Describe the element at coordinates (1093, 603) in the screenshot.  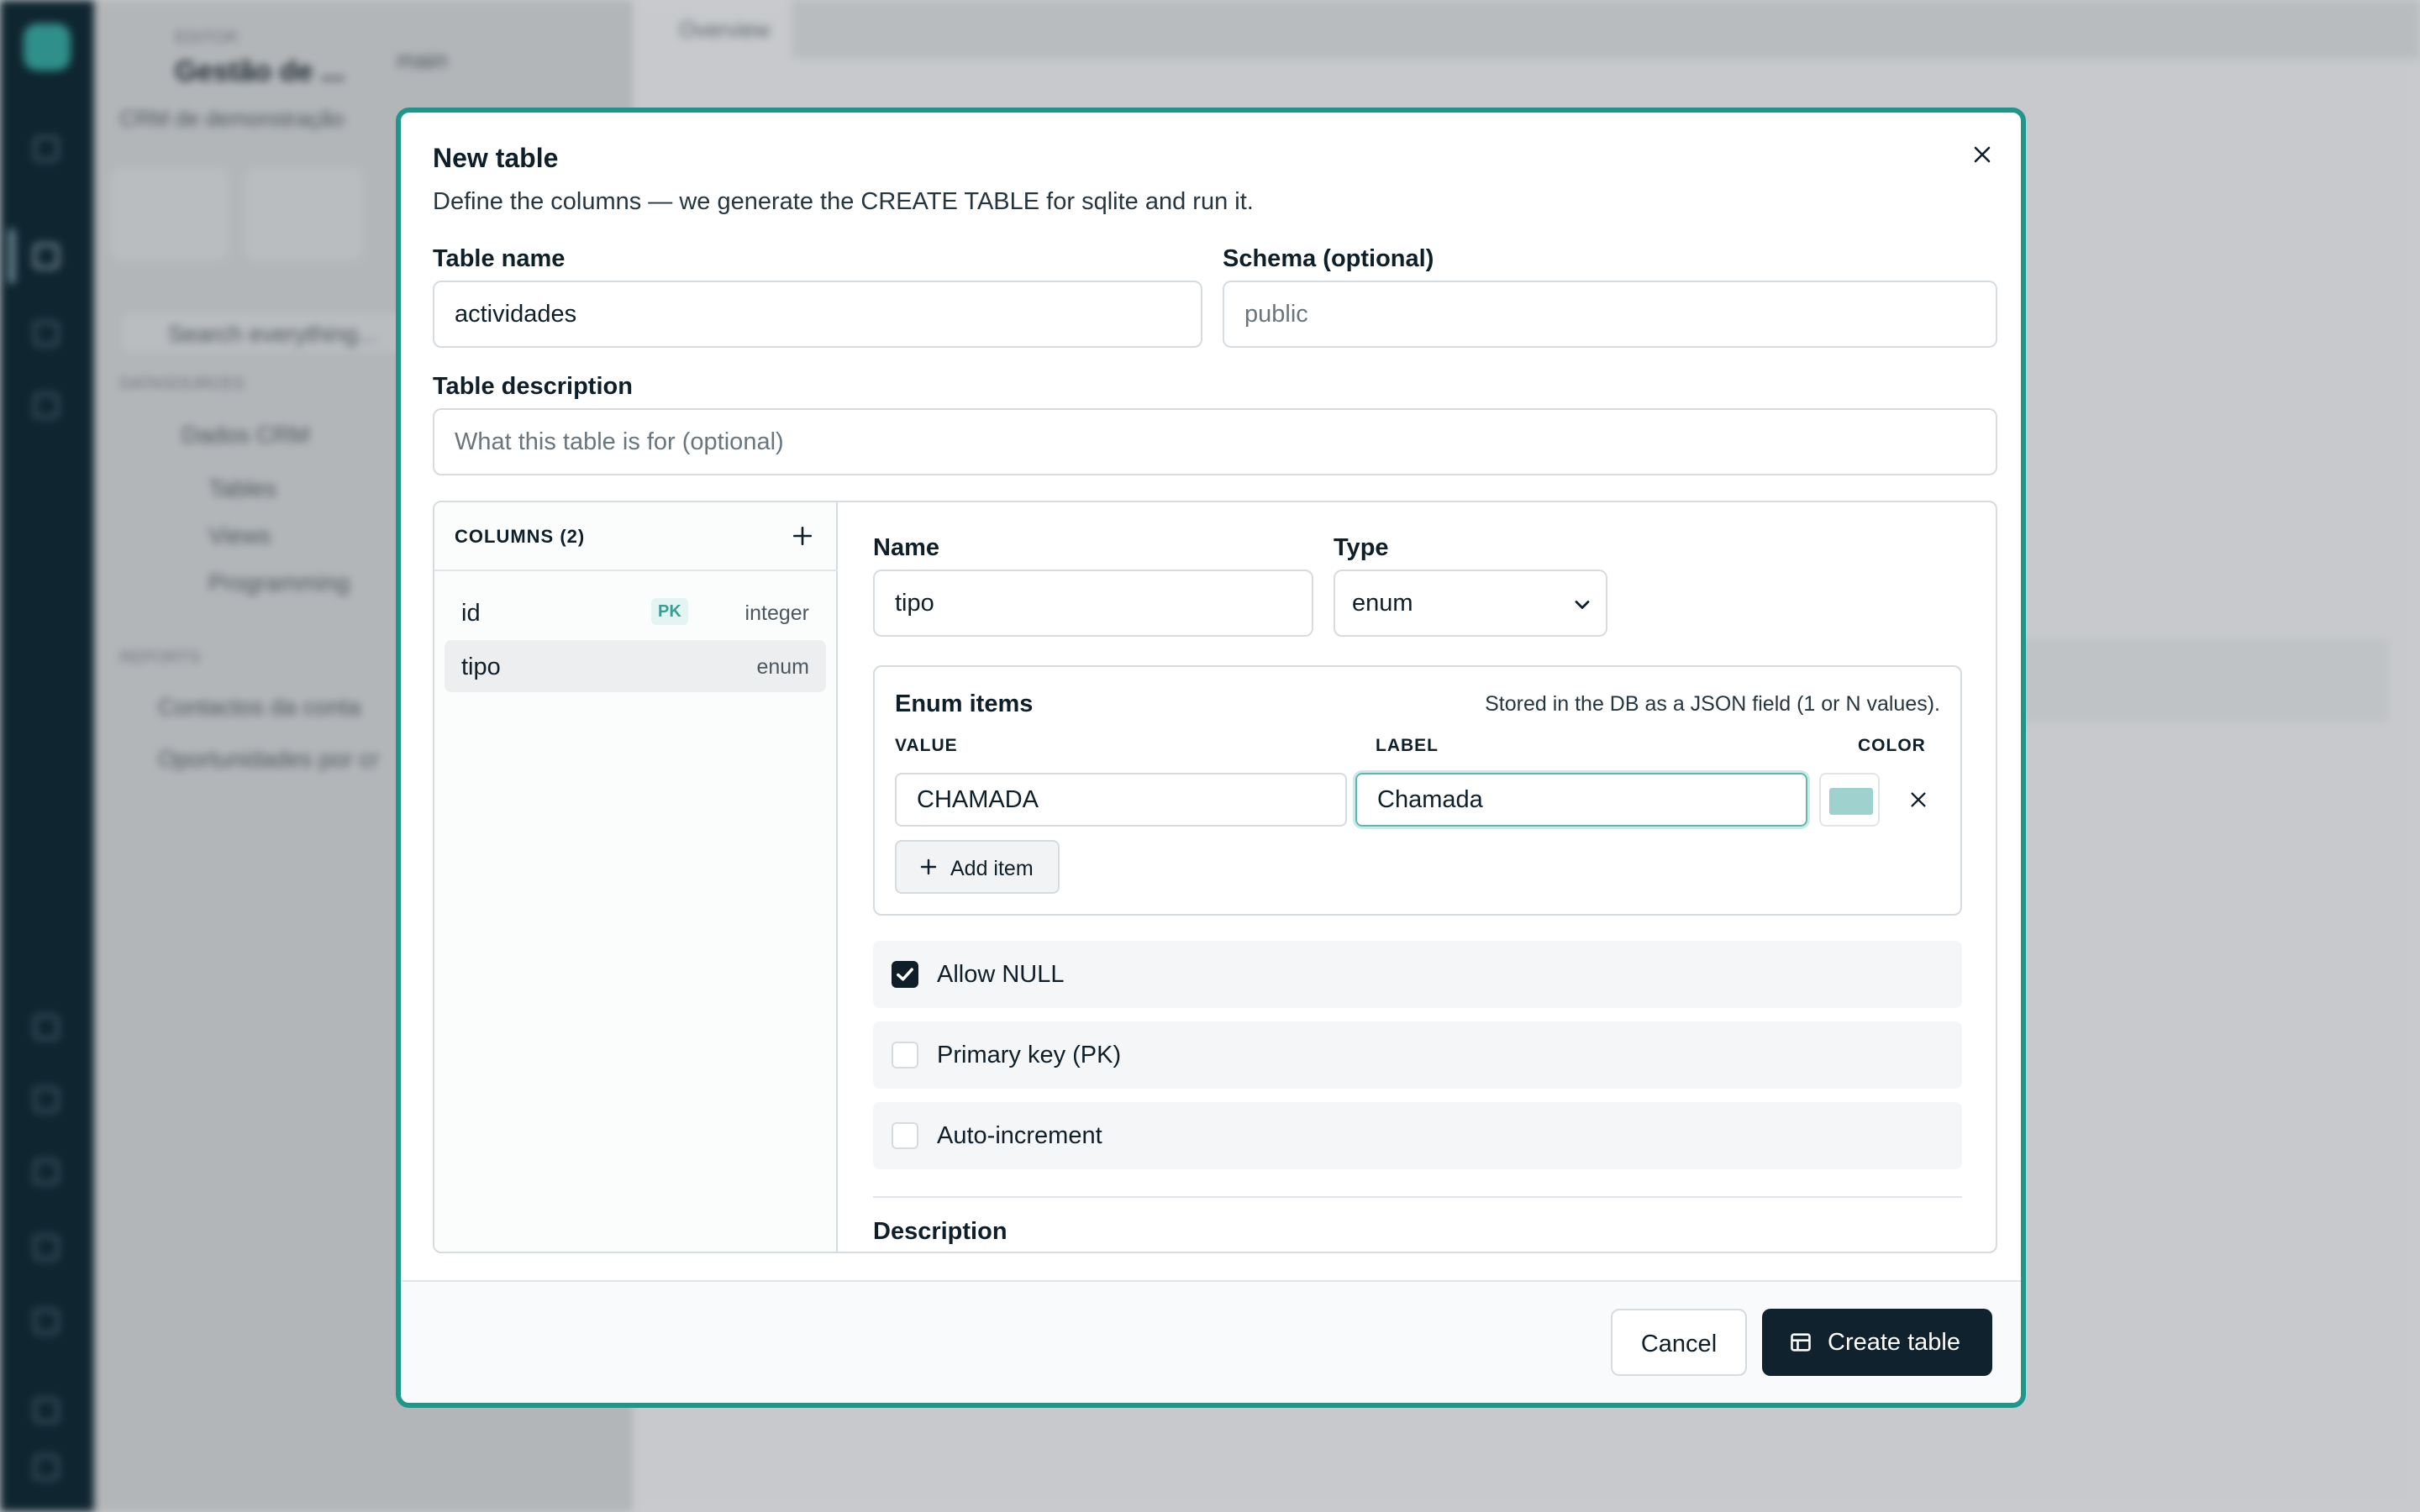
I see `column-name-input` at that location.